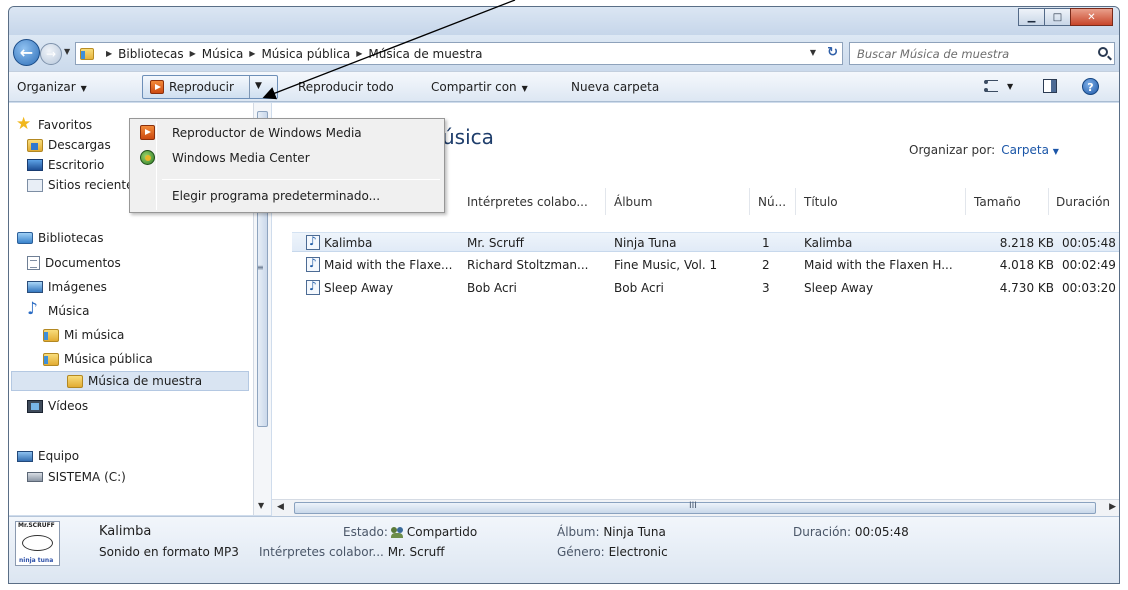 The height and width of the screenshot is (590, 1128). I want to click on nav-music-label: Música, so click(69, 311).